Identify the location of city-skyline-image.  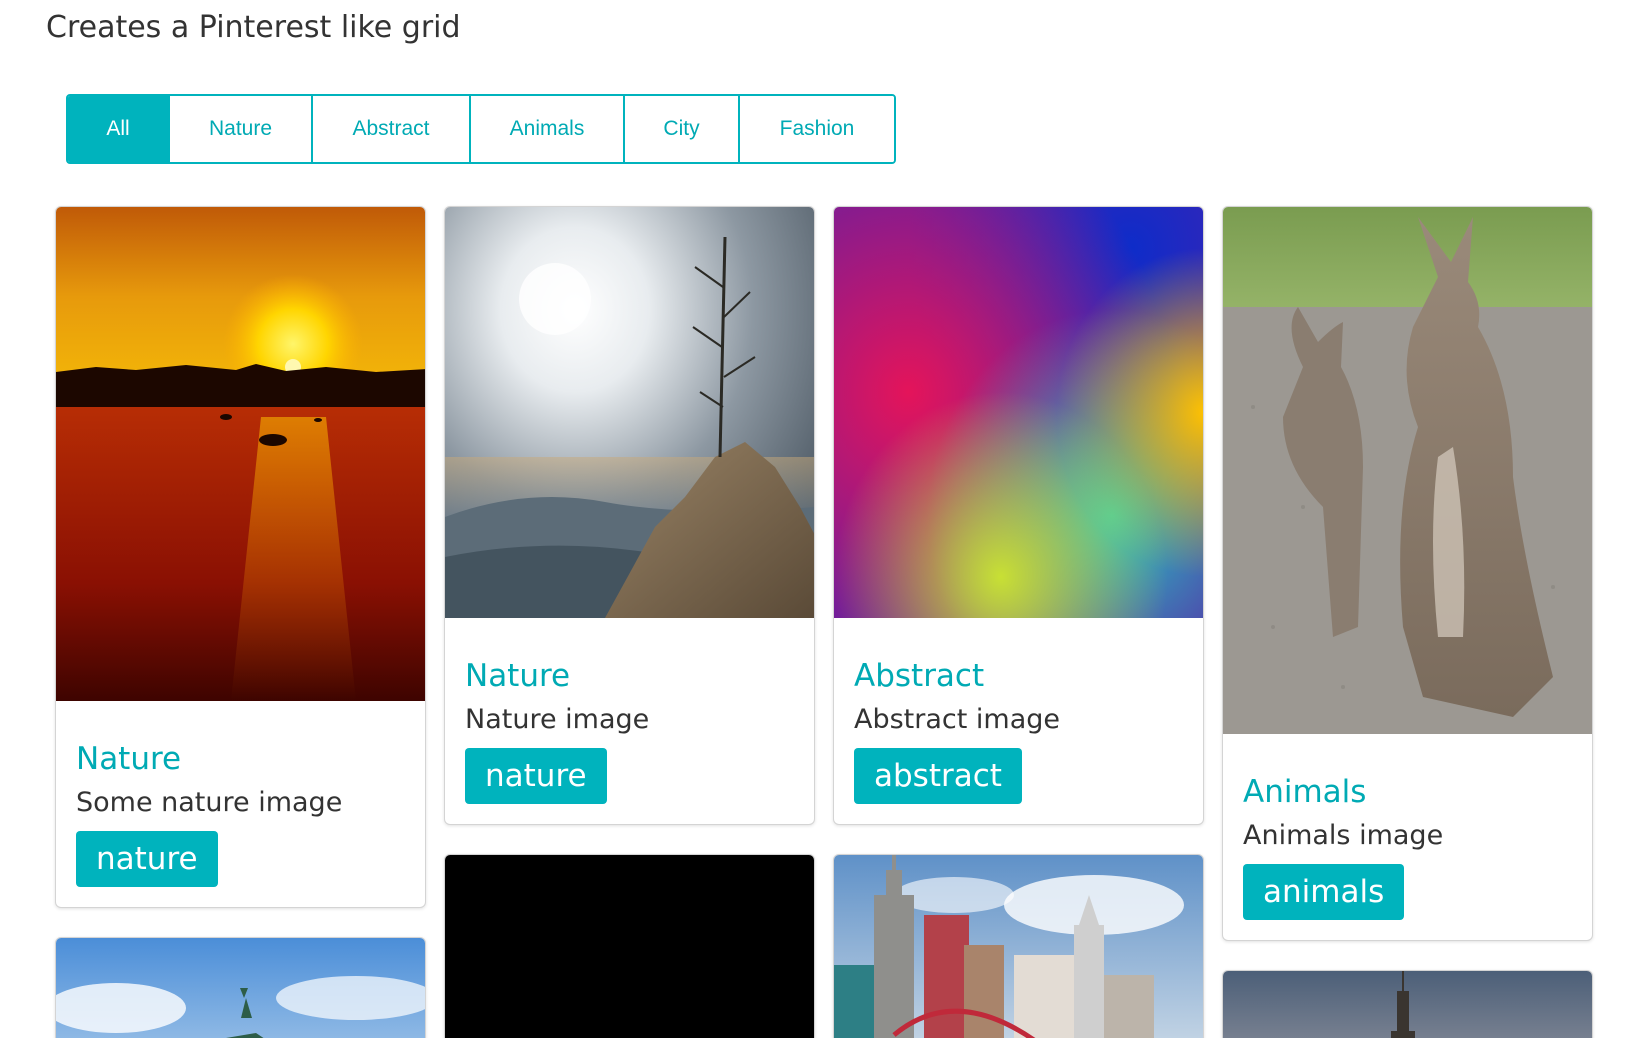
(1018, 946).